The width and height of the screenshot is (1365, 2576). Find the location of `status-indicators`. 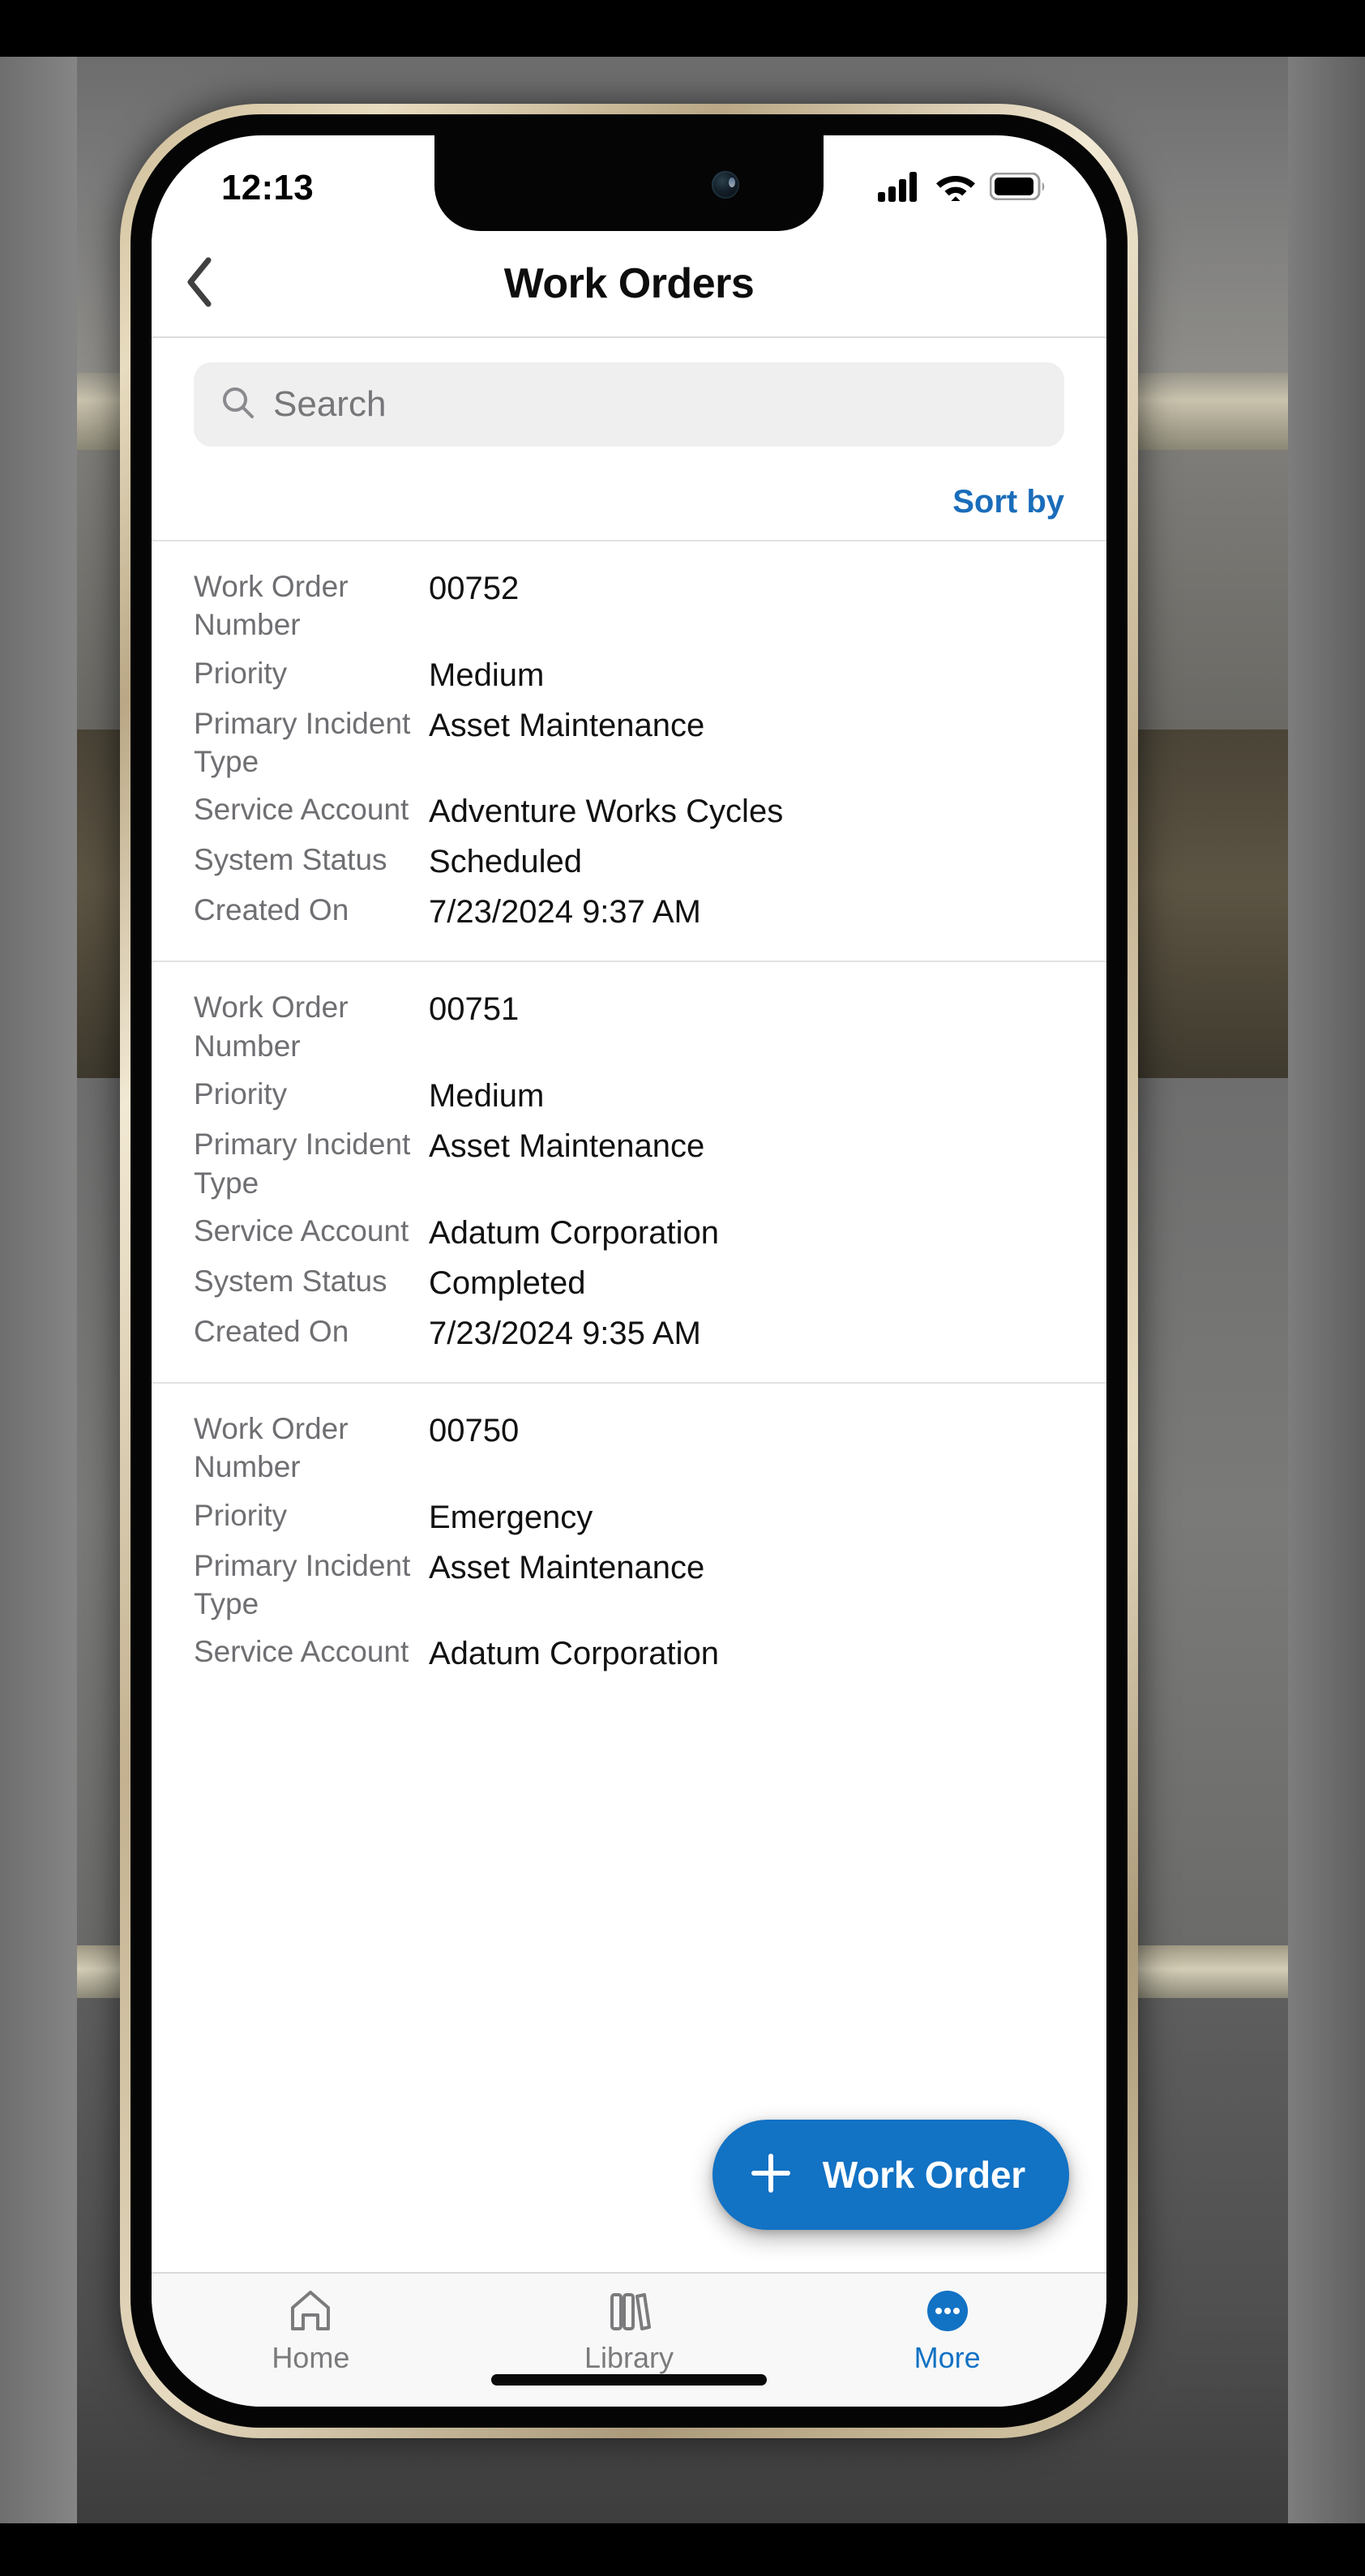

status-indicators is located at coordinates (962, 188).